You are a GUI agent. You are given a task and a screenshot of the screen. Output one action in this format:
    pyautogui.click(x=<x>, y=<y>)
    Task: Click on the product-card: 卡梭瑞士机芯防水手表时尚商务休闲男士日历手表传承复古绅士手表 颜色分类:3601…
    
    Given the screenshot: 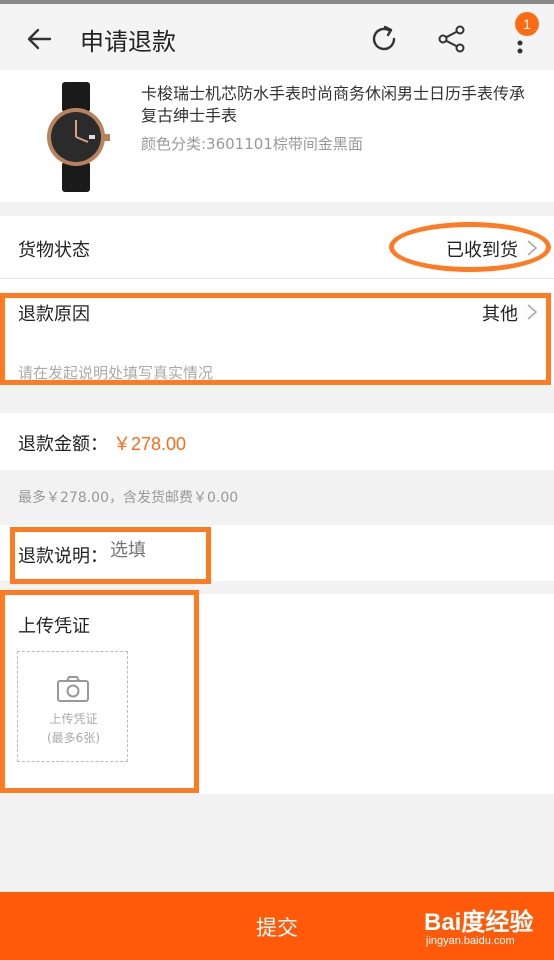 What is the action you would take?
    pyautogui.click(x=277, y=136)
    